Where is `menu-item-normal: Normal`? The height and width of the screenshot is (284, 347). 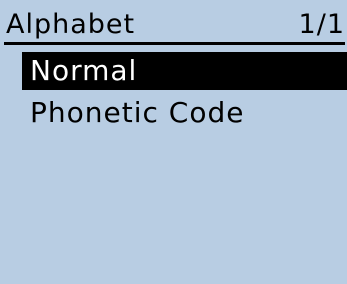 menu-item-normal: Normal is located at coordinates (184, 71).